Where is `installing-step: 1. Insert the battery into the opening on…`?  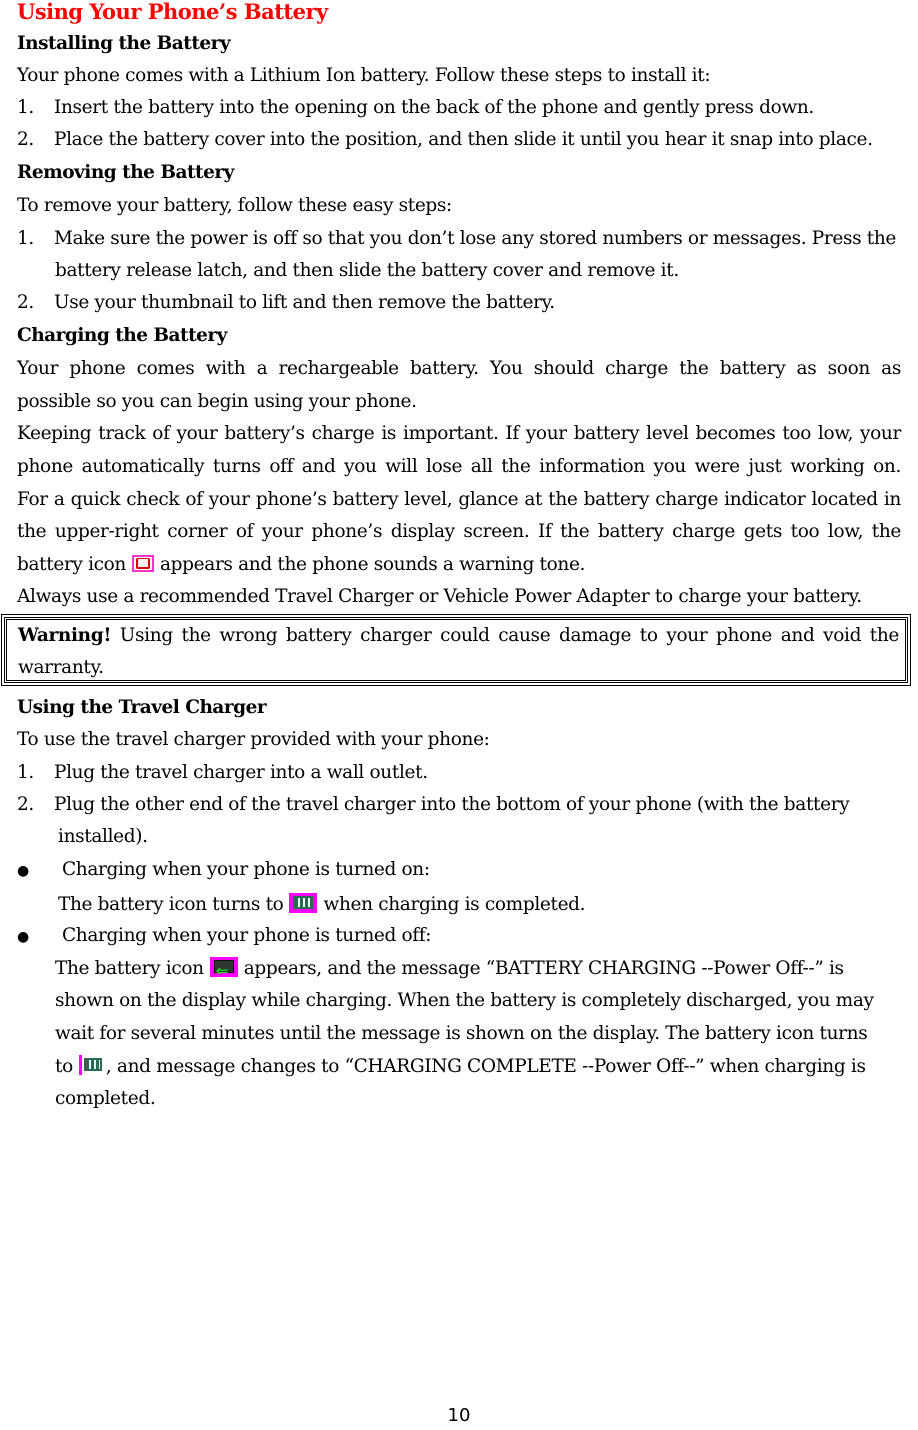 installing-step: 1. Insert the battery into the opening on… is located at coordinates (415, 107).